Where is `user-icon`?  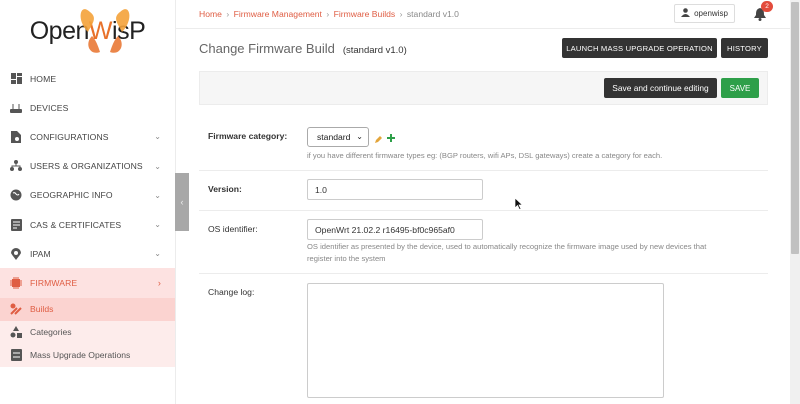 user-icon is located at coordinates (686, 13).